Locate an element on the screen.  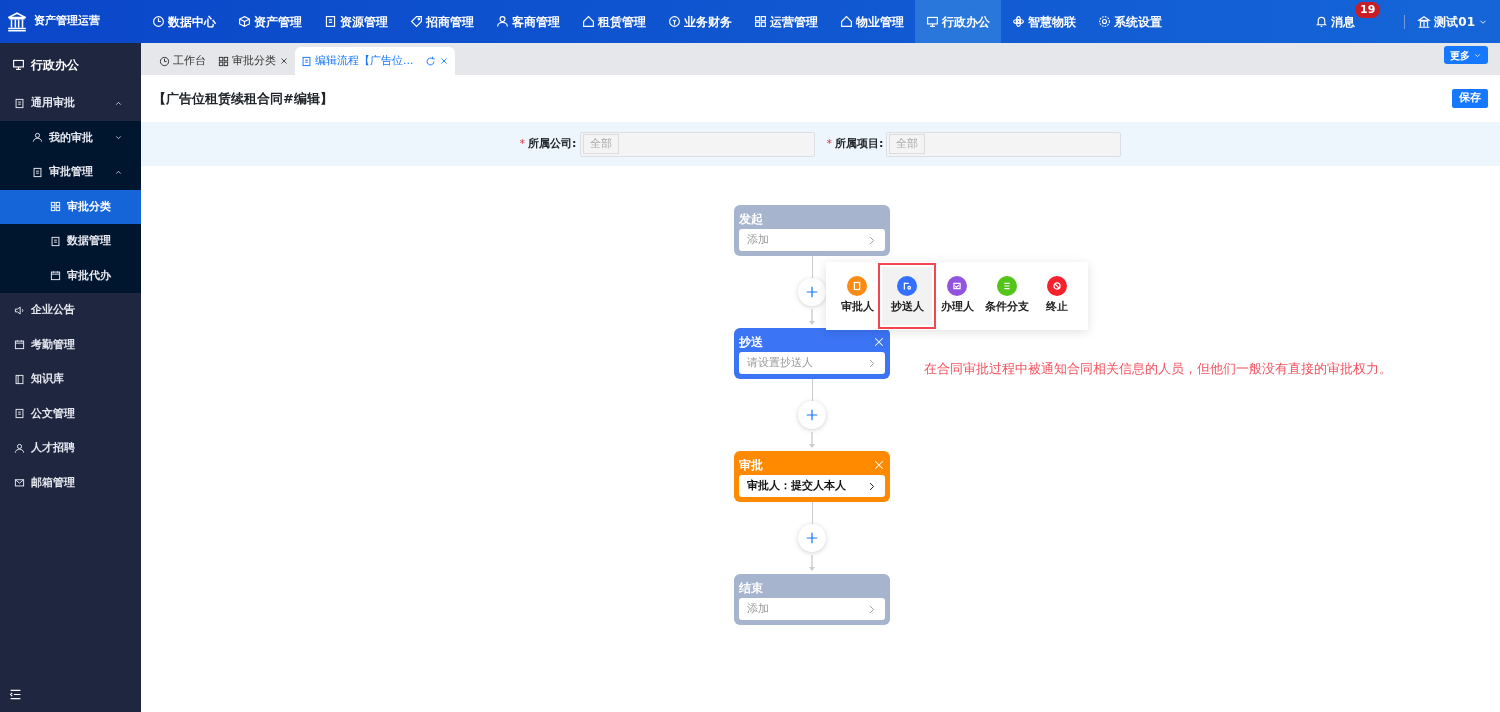
nav-tab: 智慧物联 is located at coordinates (1044, 21).